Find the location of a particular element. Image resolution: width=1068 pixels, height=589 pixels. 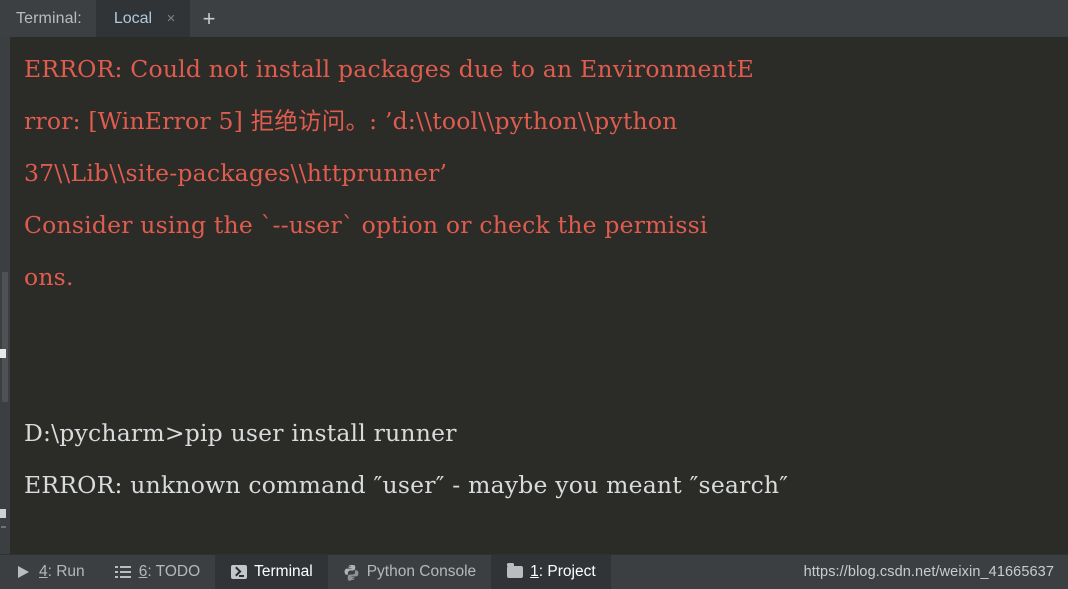

status-button-terminal: Terminal is located at coordinates (271, 572).